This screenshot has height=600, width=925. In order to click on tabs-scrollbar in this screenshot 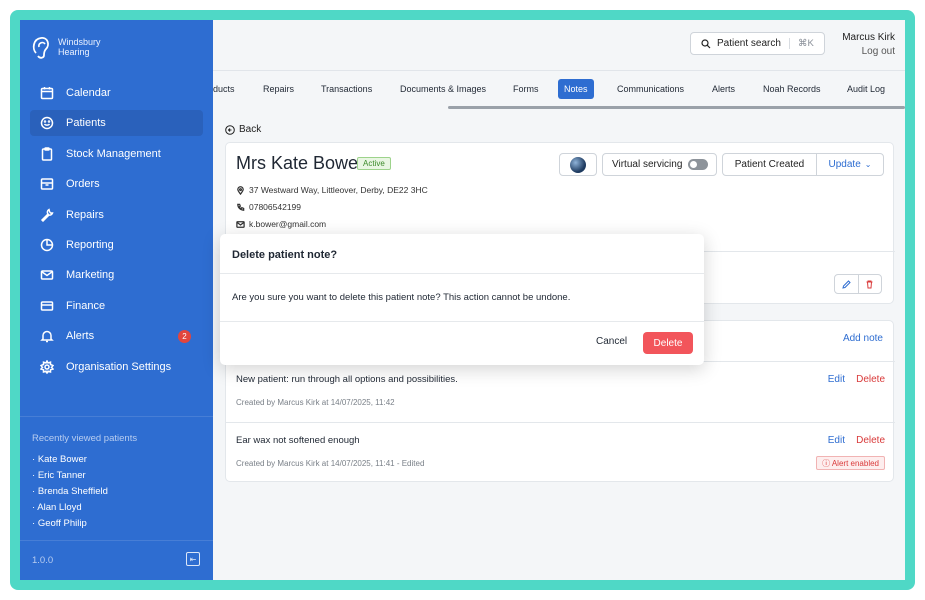, I will do `click(676, 107)`.